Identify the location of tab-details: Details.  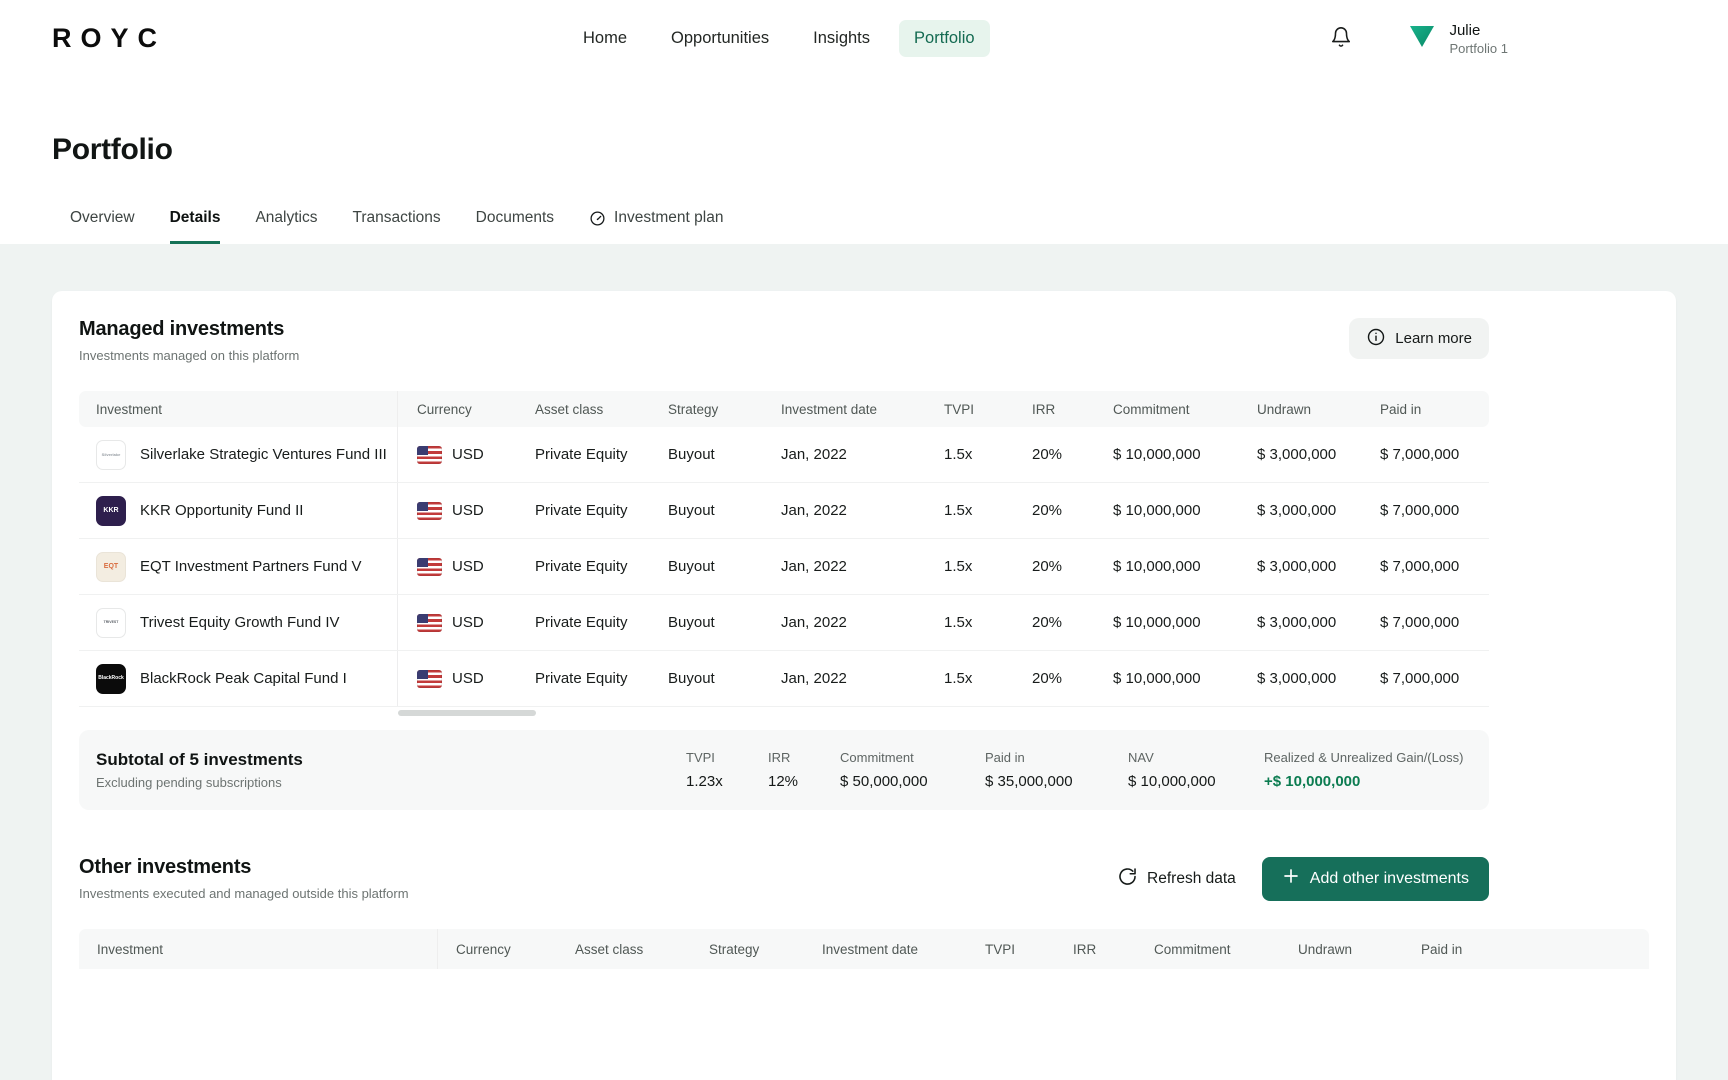
(195, 226).